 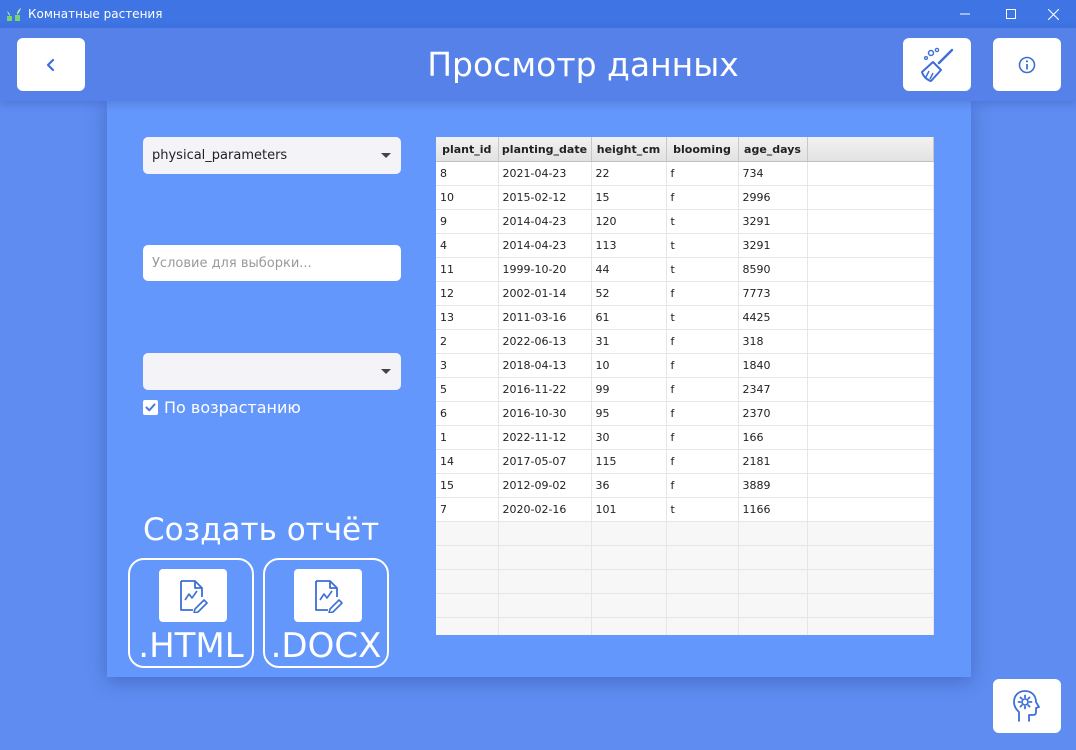 What do you see at coordinates (937, 64) in the screenshot?
I see `clear-button` at bounding box center [937, 64].